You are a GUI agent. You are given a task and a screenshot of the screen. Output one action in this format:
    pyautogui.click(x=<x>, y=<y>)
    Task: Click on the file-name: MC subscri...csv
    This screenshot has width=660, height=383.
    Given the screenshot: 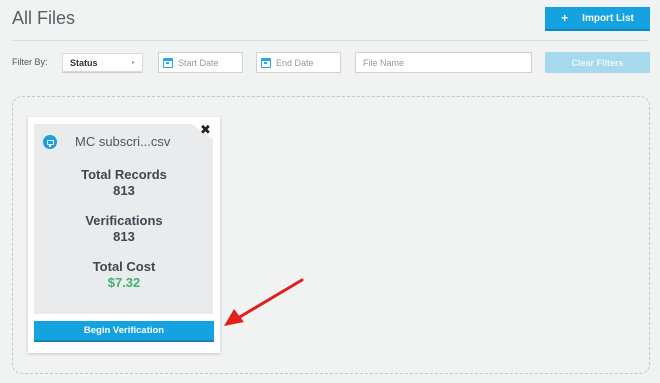 What is the action you would take?
    pyautogui.click(x=123, y=141)
    